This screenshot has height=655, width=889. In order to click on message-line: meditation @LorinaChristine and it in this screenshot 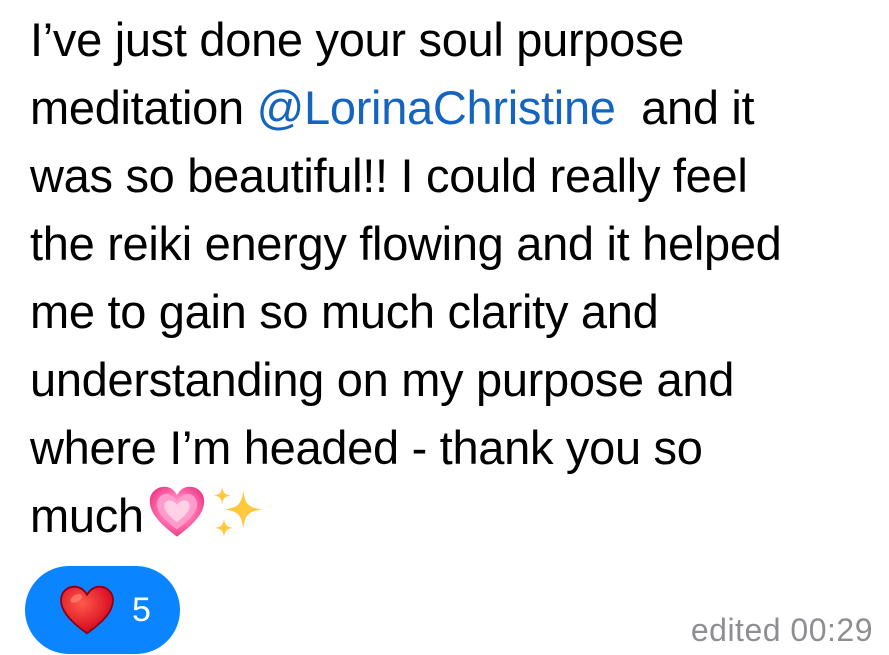, I will do `click(455, 108)`.